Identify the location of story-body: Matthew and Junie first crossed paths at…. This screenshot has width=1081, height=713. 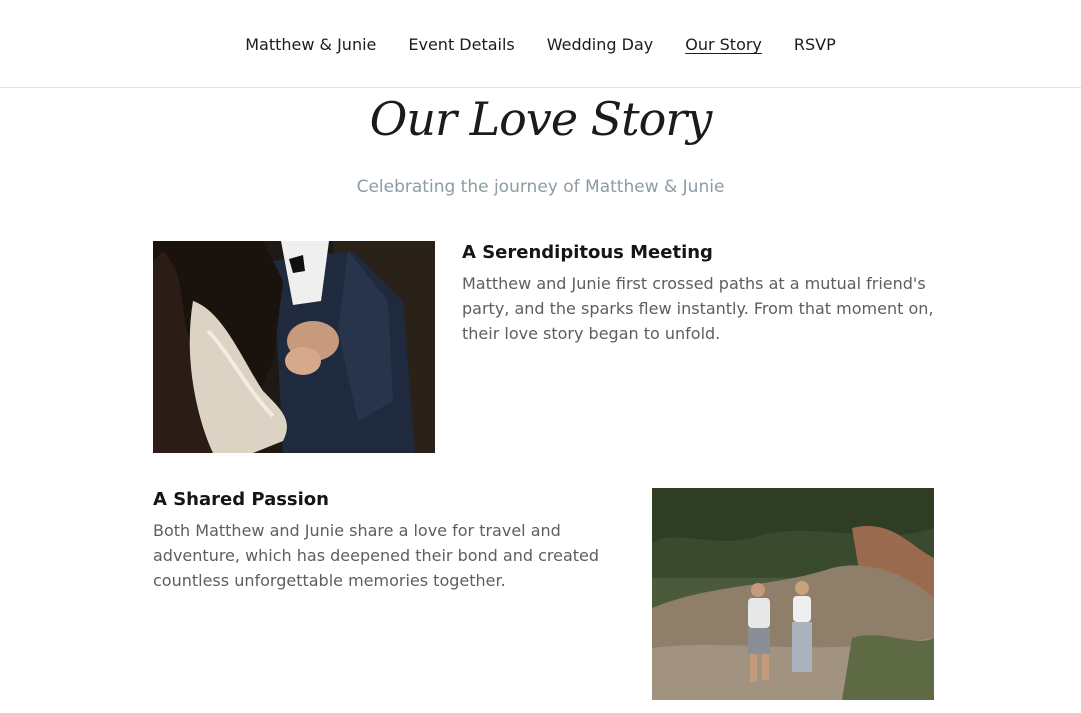
(698, 308).